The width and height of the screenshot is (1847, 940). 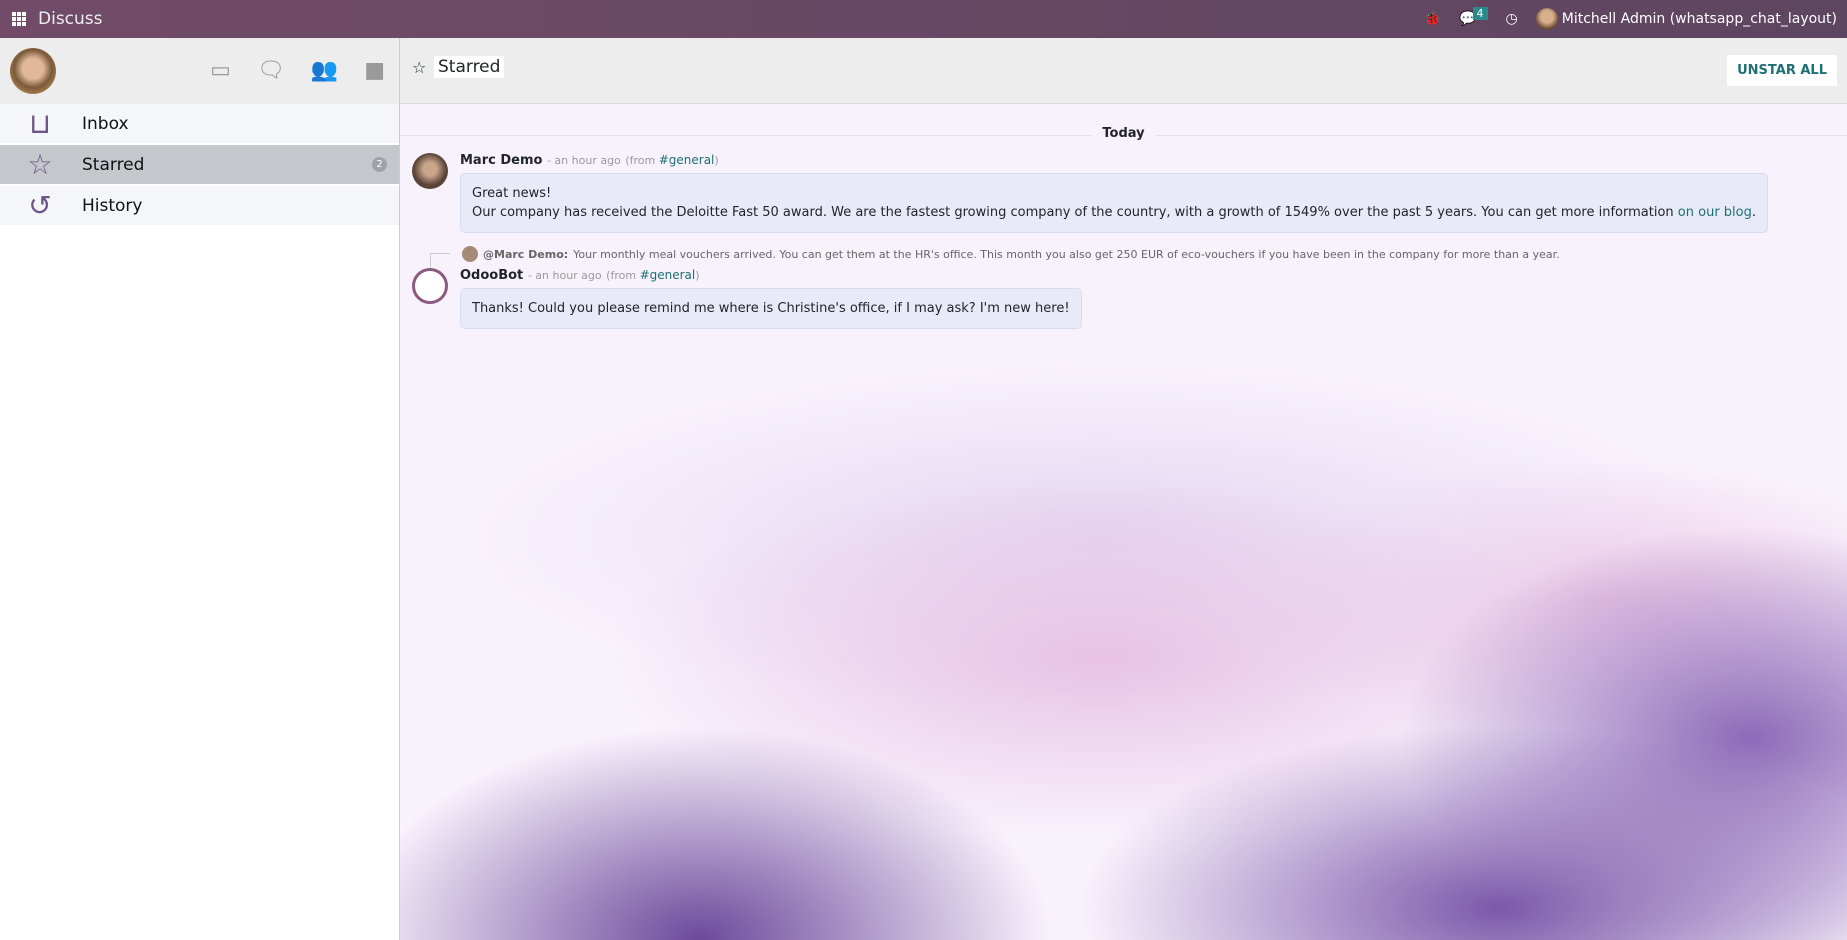 I want to click on sidebar-item-label: Inbox, so click(x=105, y=123).